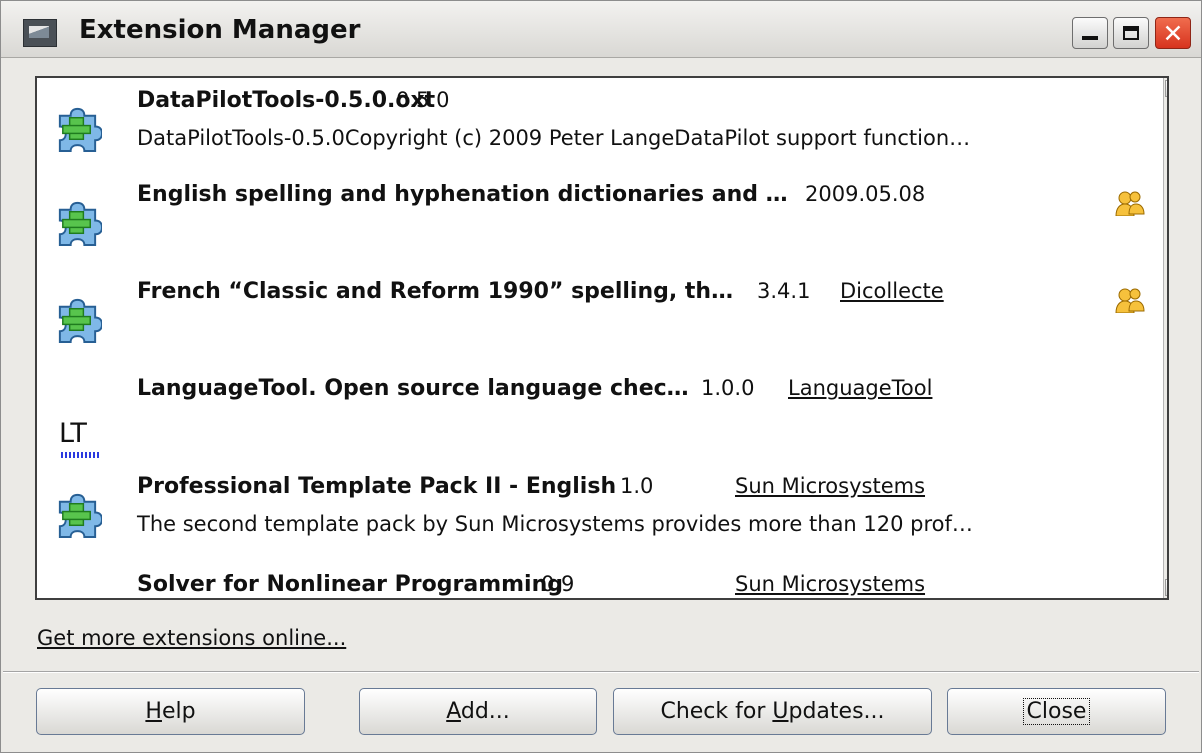 The width and height of the screenshot is (1202, 753). What do you see at coordinates (1166, 338) in the screenshot?
I see `vertical-scrollbar: ▲ ▼` at bounding box center [1166, 338].